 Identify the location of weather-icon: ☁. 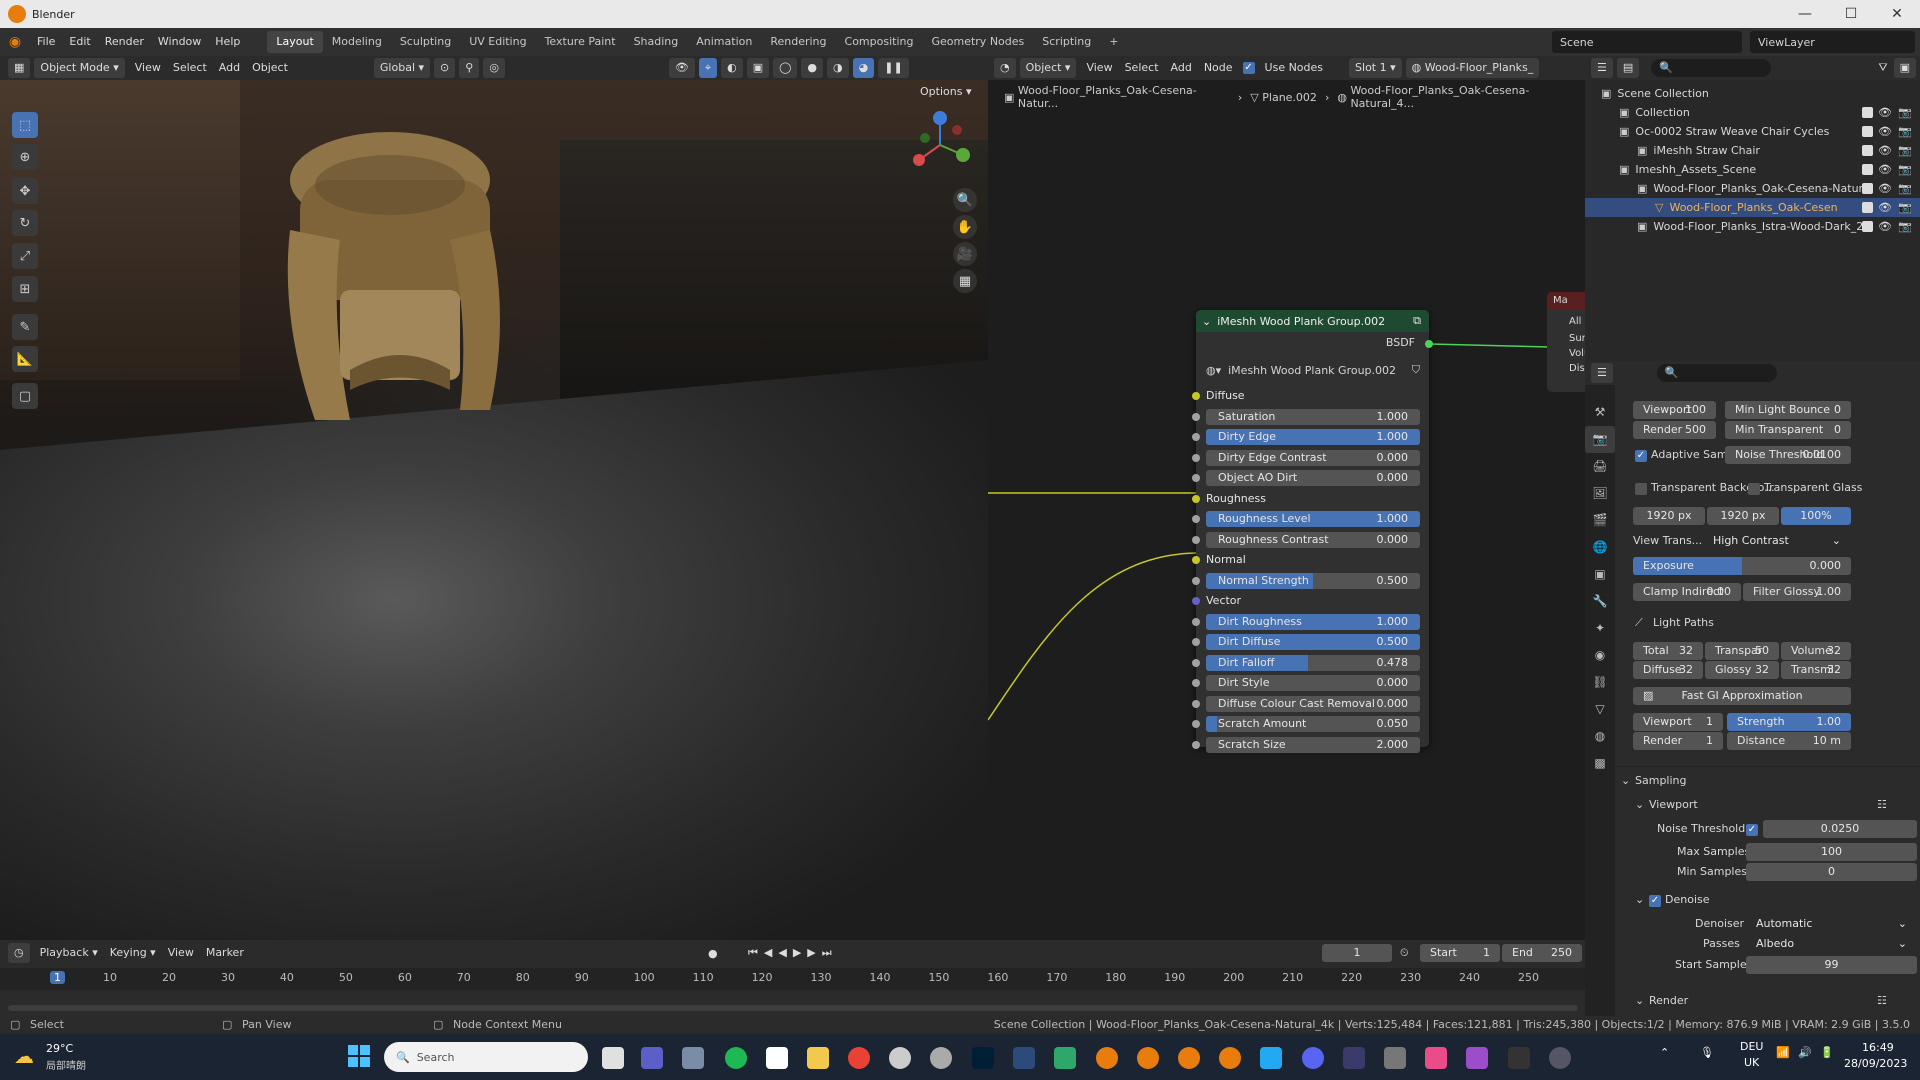
(24, 1056).